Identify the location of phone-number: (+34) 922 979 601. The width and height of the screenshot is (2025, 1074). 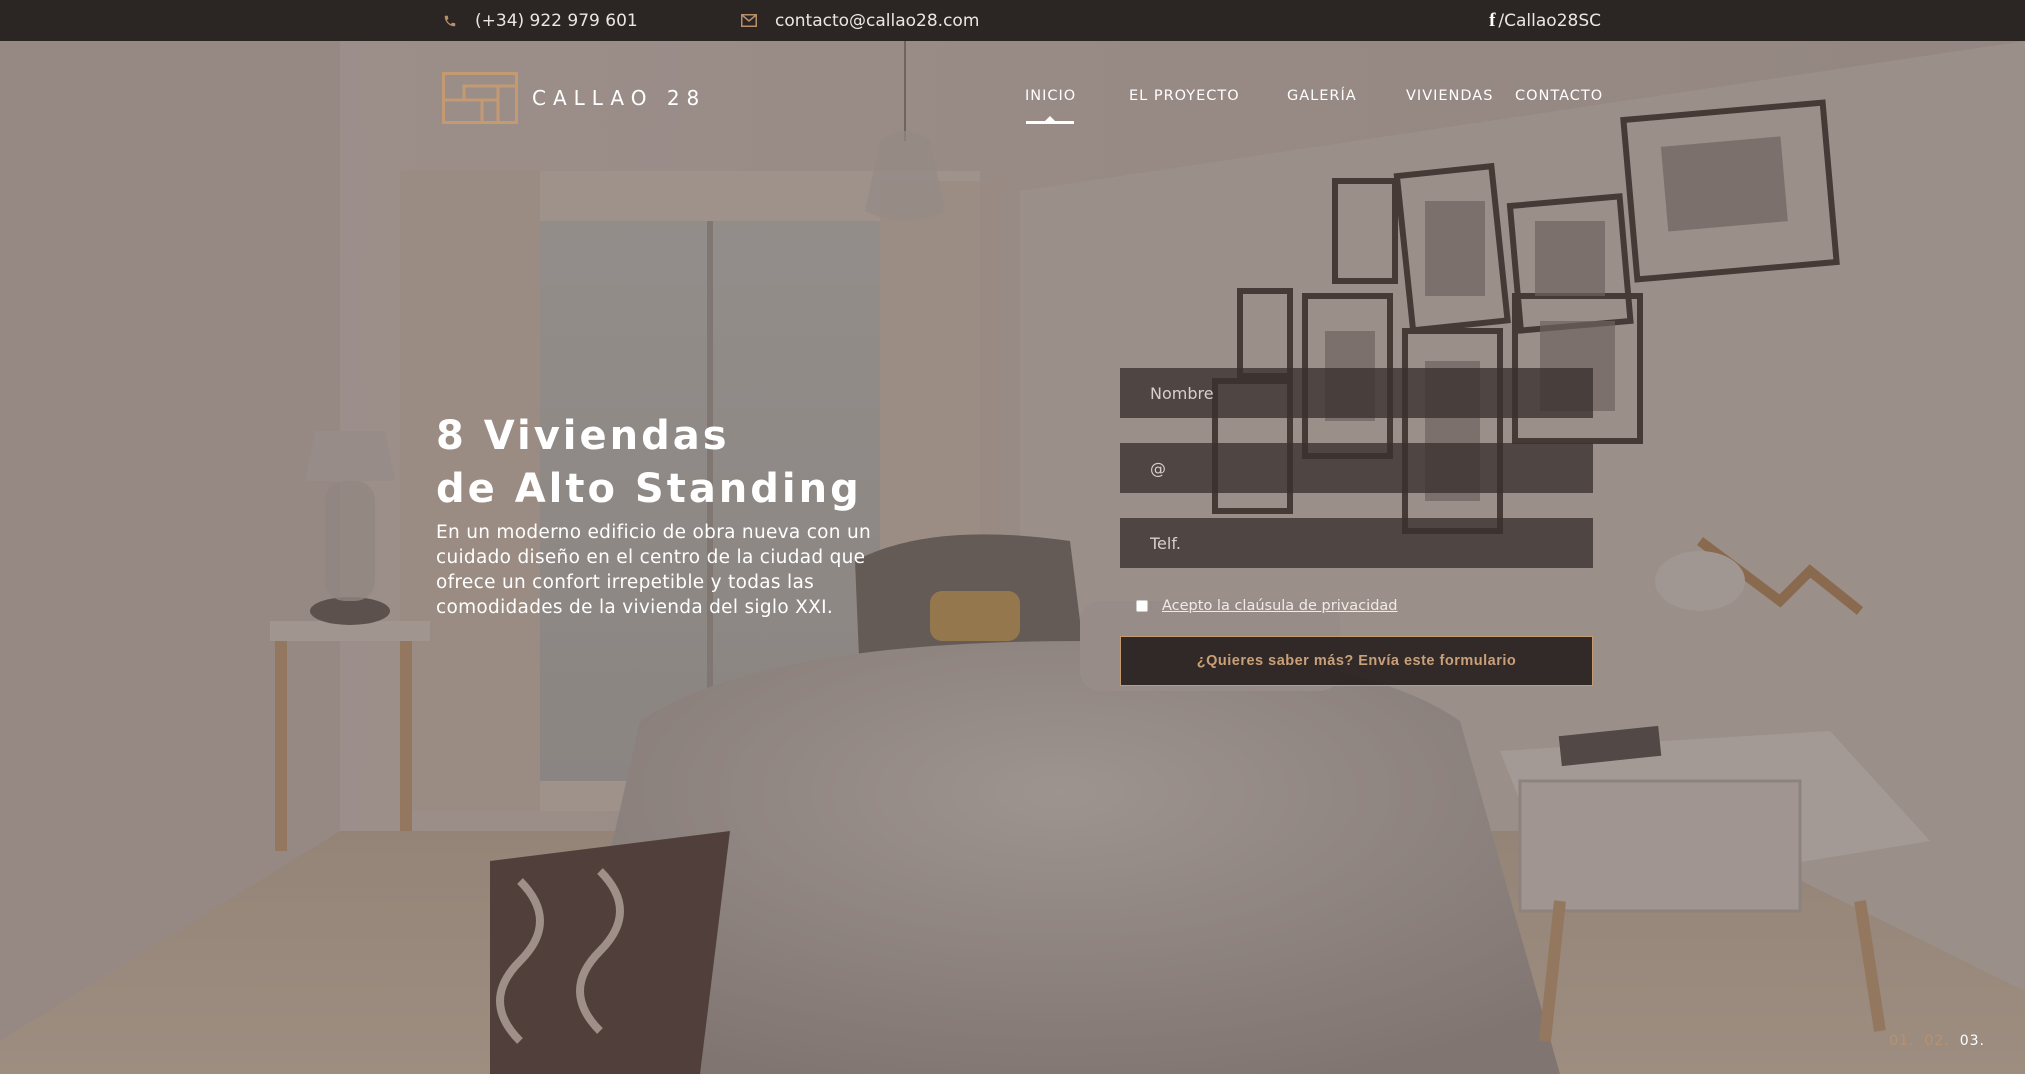
(556, 20).